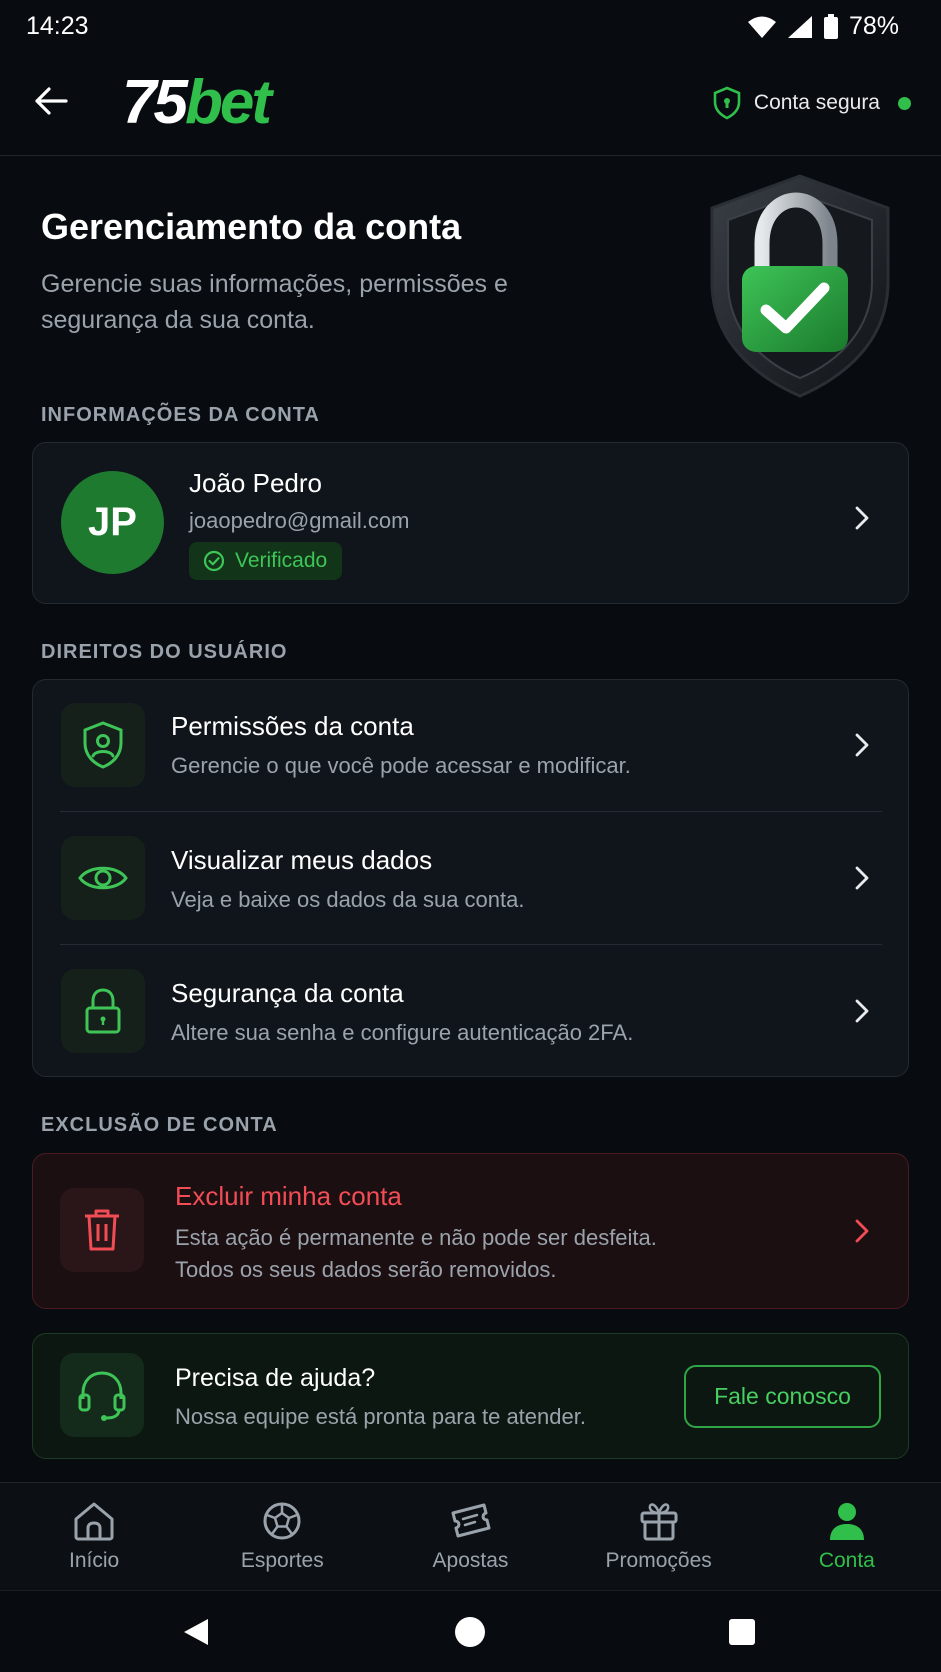 The image size is (941, 1672). I want to click on ticket-icon, so click(471, 1520).